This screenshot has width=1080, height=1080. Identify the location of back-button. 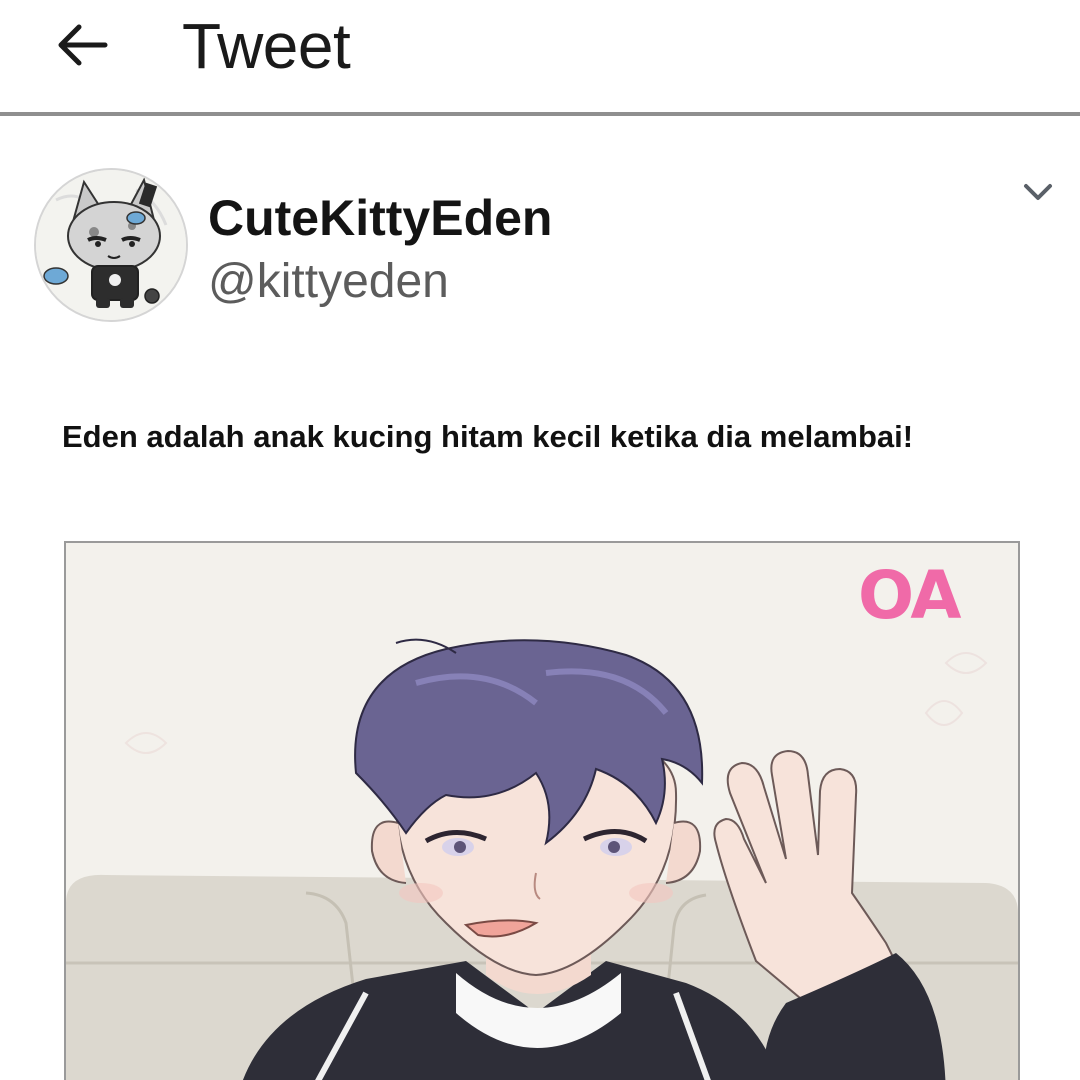
(81, 45).